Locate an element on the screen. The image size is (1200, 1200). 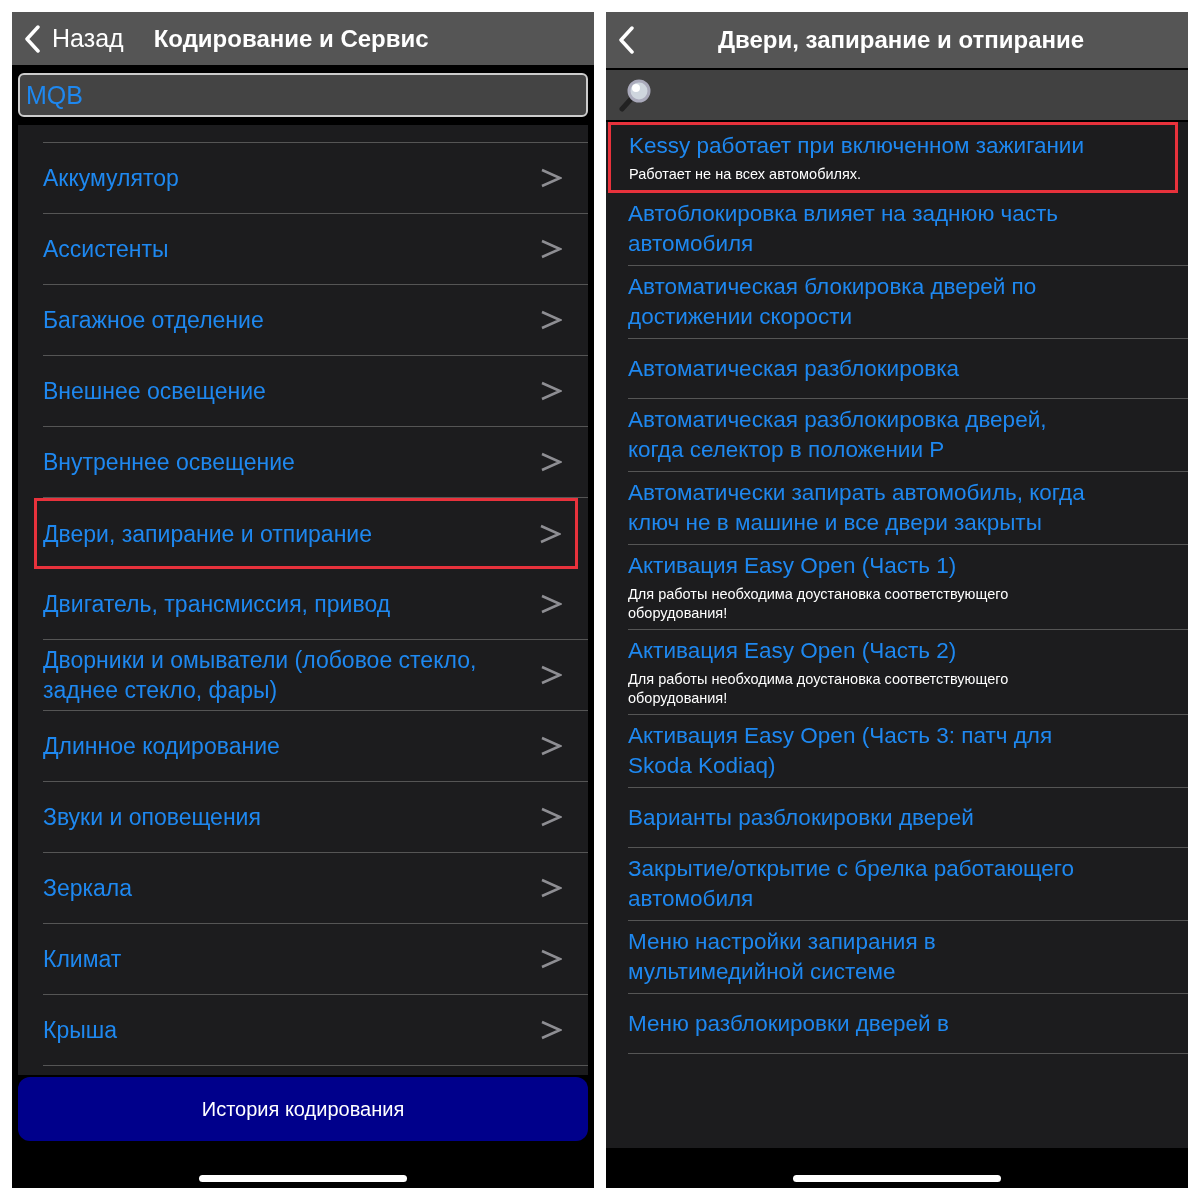
history-button: История кодирования is located at coordinates (303, 1109).